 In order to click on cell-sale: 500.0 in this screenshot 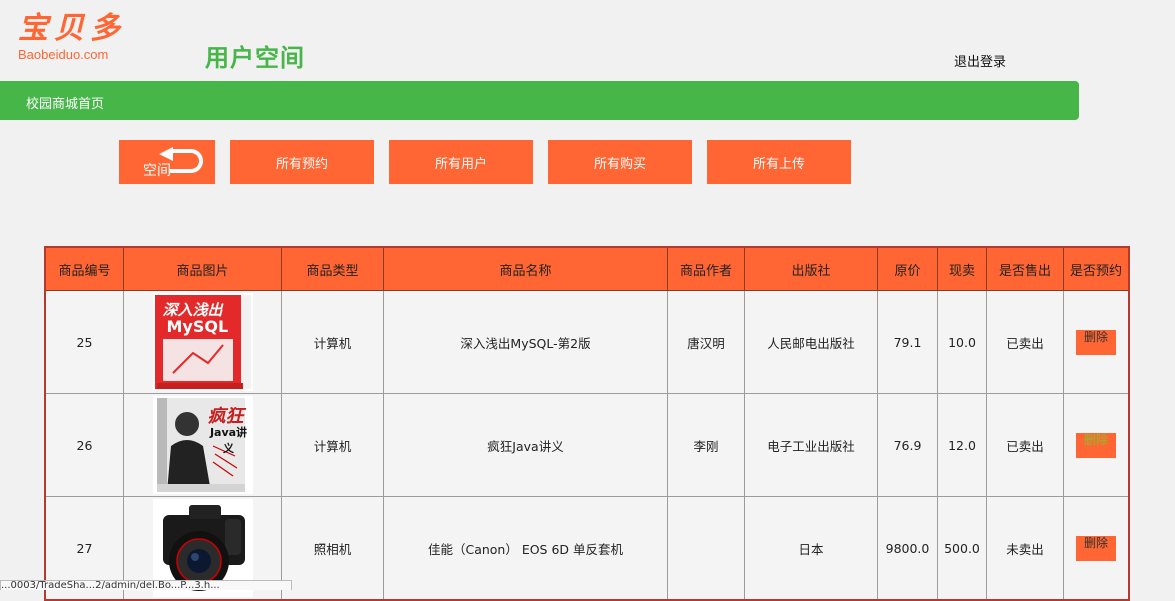, I will do `click(962, 548)`.